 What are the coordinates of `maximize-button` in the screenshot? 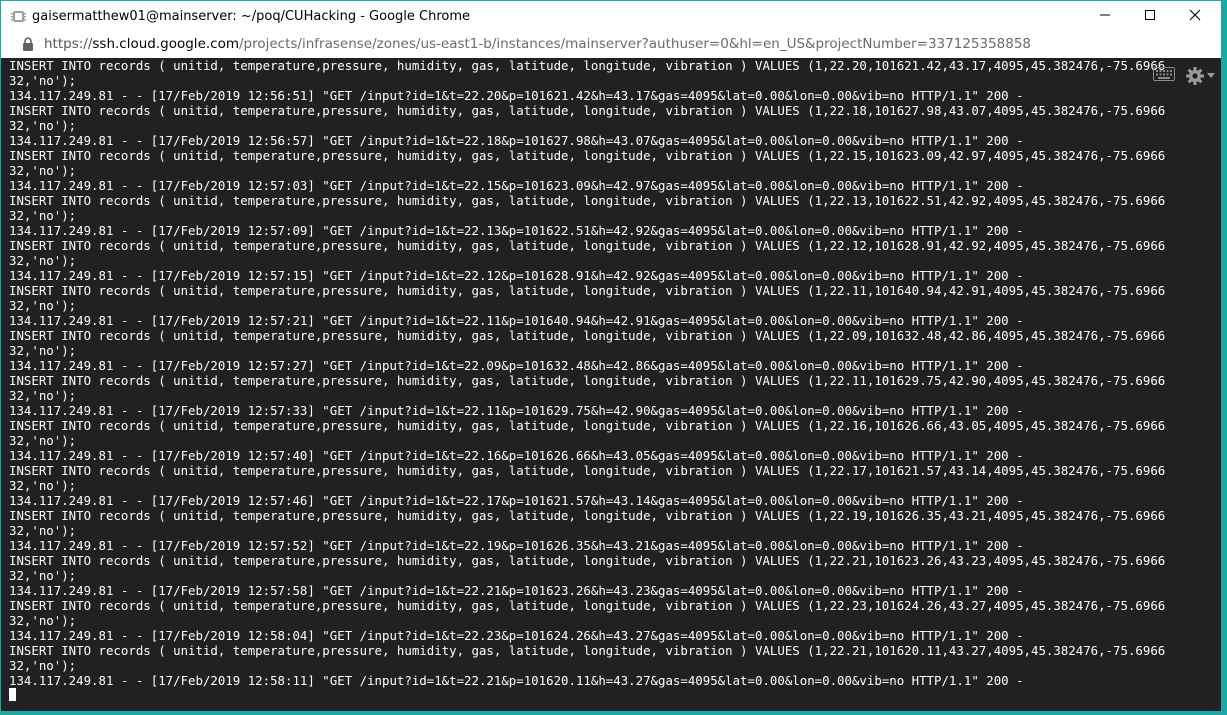 It's located at (1150, 17).